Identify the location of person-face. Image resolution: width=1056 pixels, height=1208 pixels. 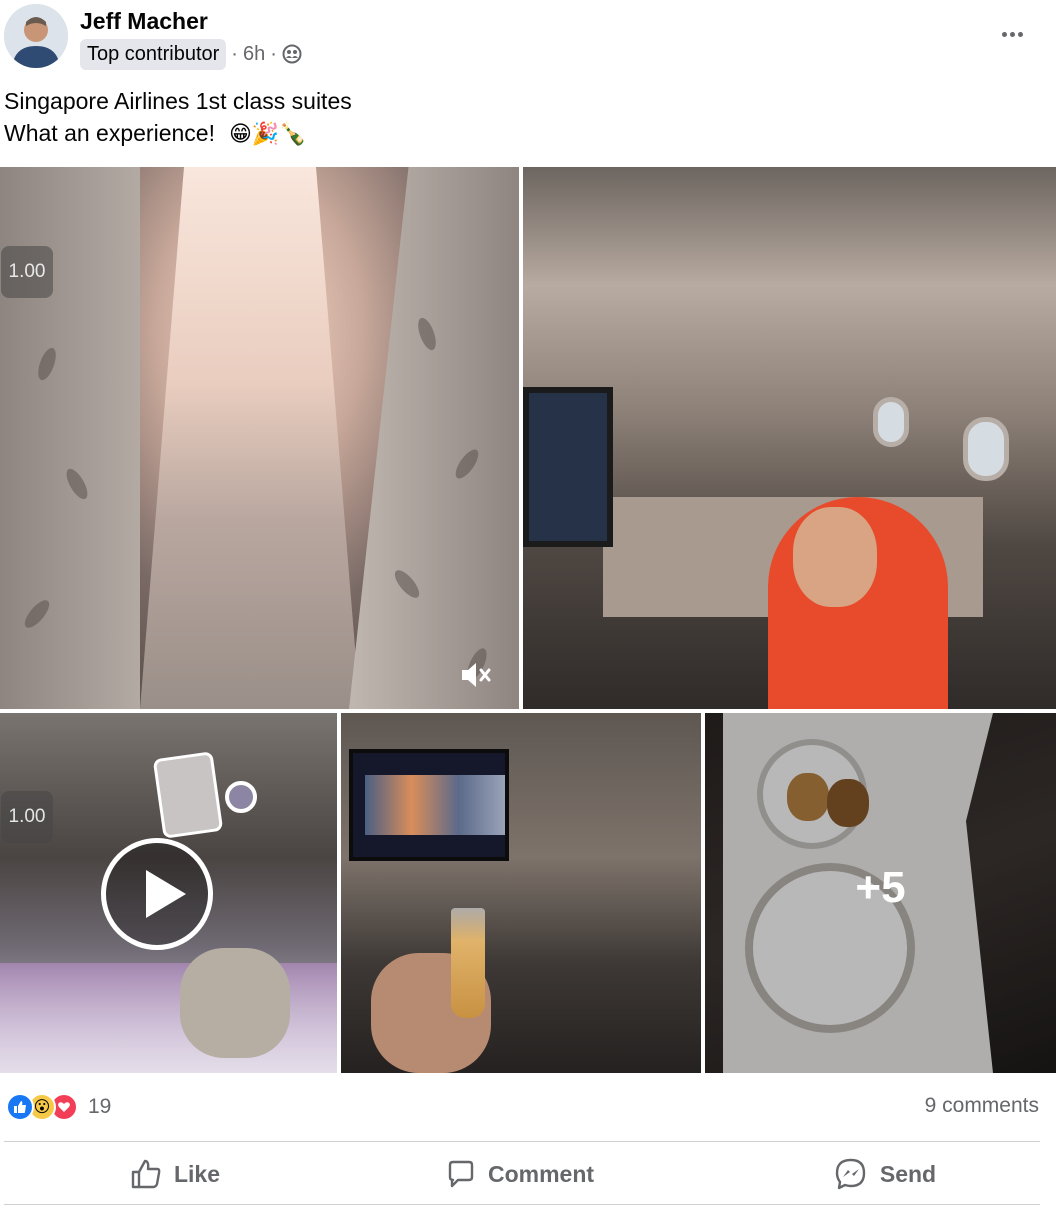
(835, 557).